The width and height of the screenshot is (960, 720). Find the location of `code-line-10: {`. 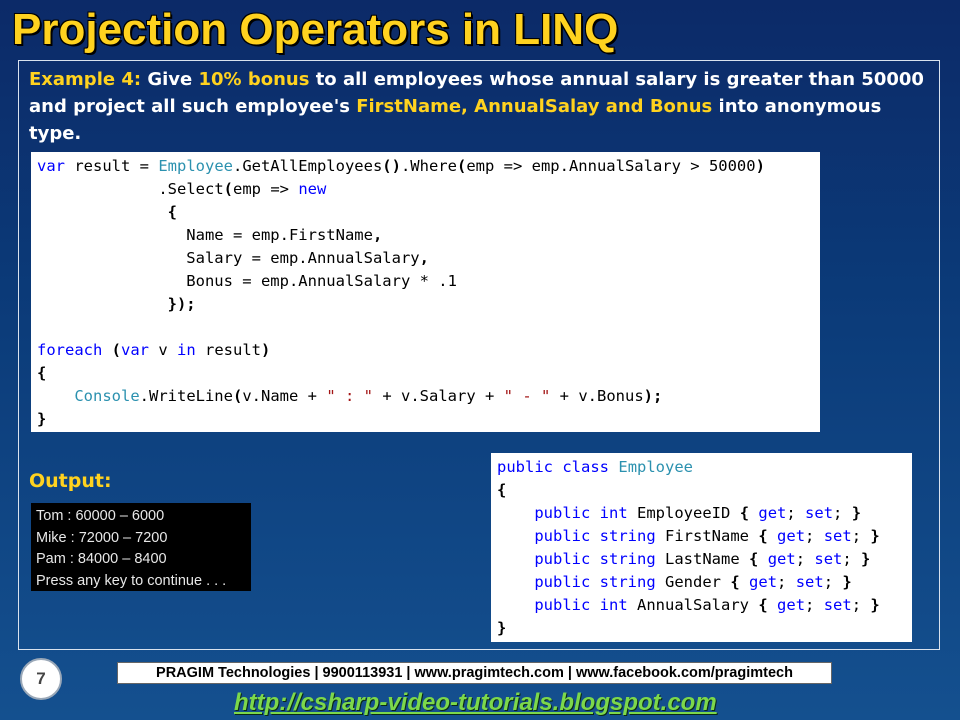

code-line-10: { is located at coordinates (42, 373).